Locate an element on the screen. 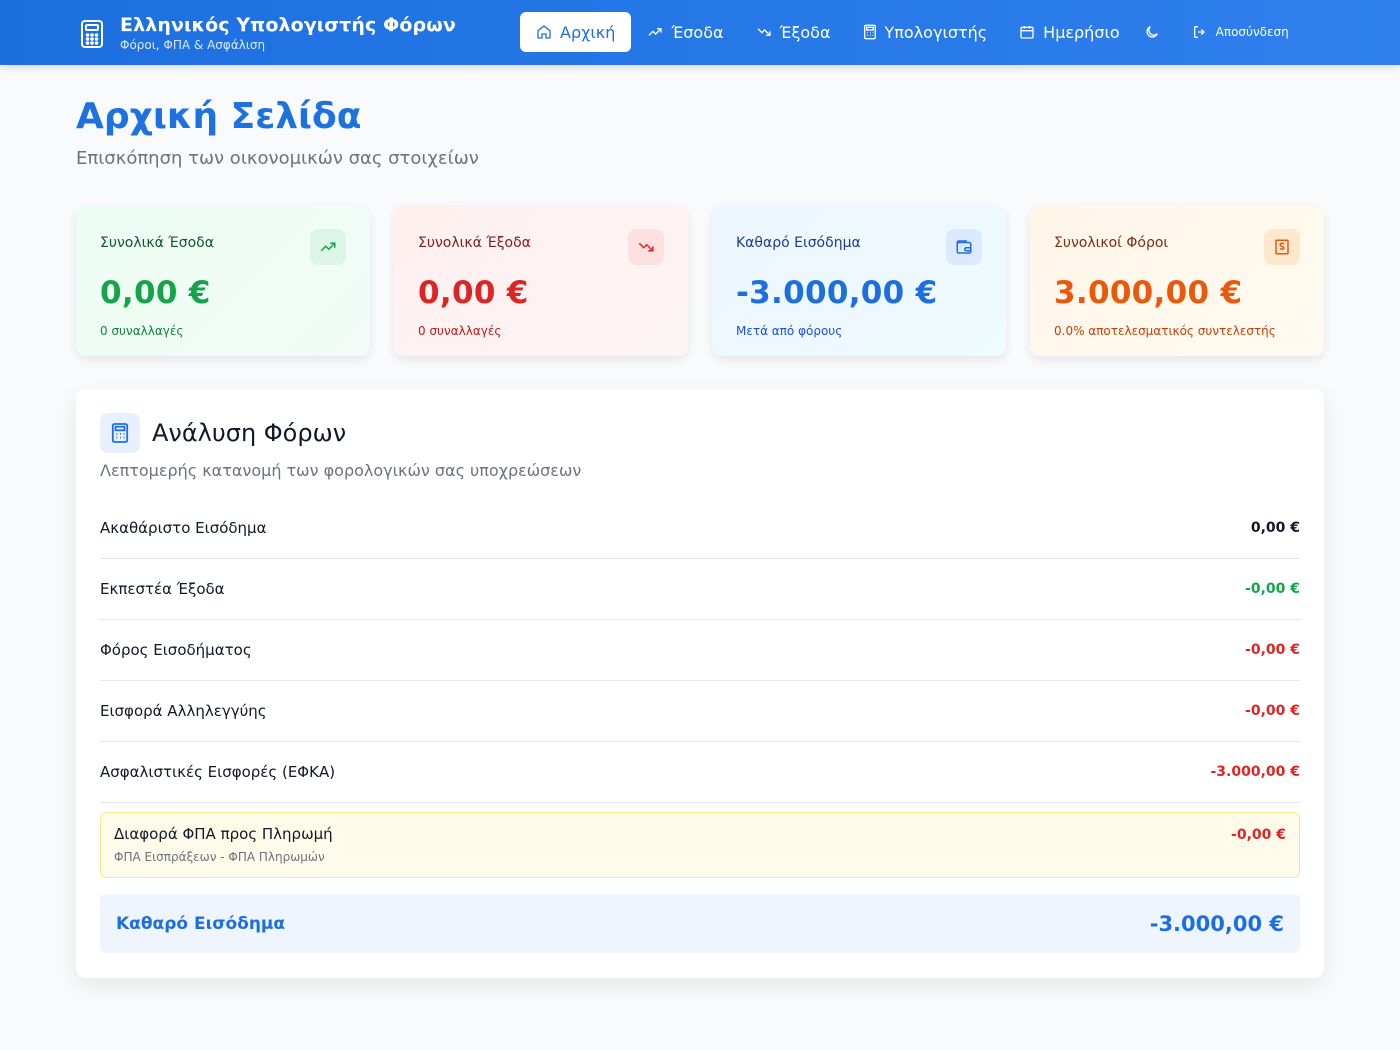  card-note: Μετά από φόρους is located at coordinates (789, 331).